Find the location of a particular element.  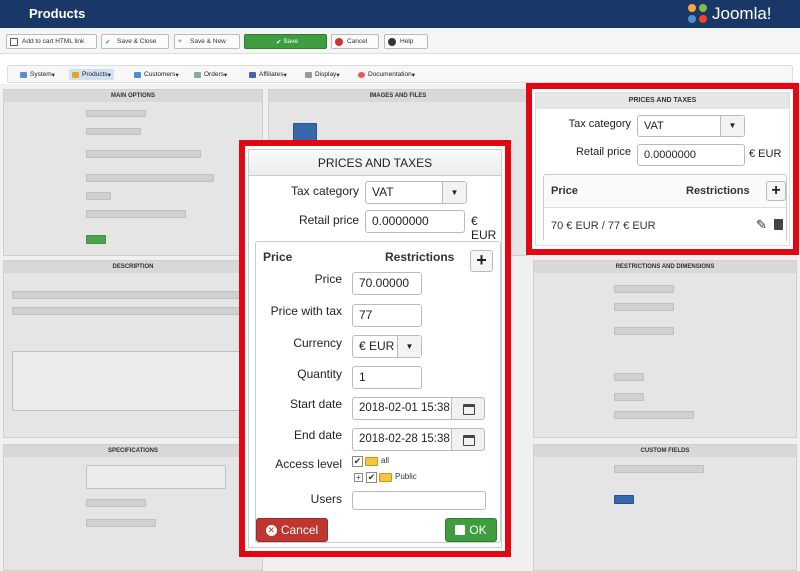

cancel-button: Cancel is located at coordinates (355, 41).